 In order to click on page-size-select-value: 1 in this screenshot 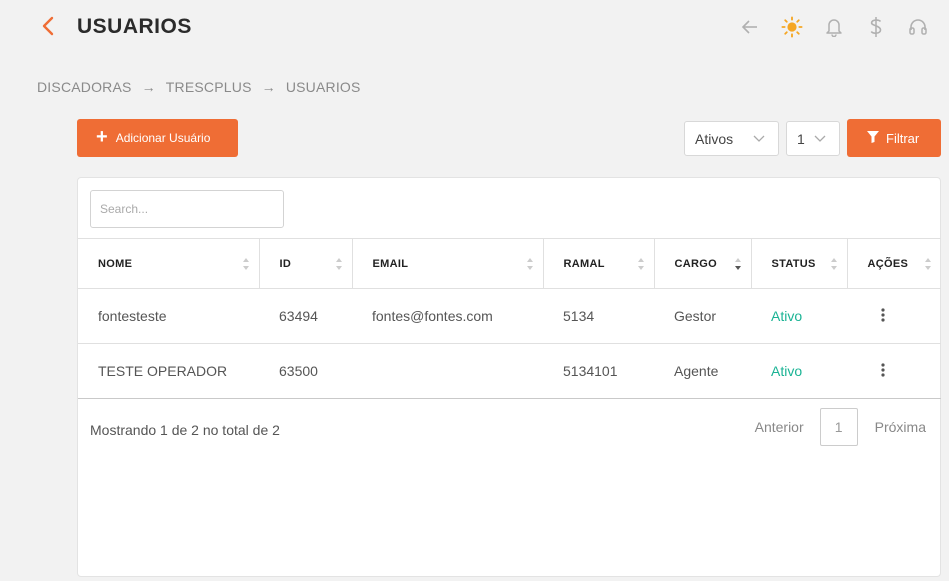, I will do `click(801, 138)`.